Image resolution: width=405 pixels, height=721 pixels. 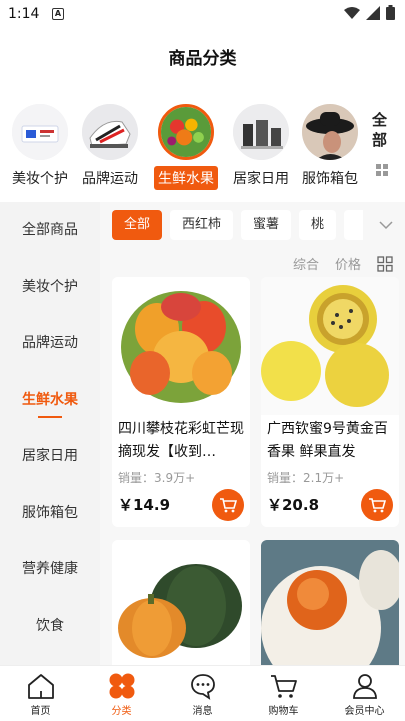 I want to click on layout-toggle-icon, so click(x=385, y=263).